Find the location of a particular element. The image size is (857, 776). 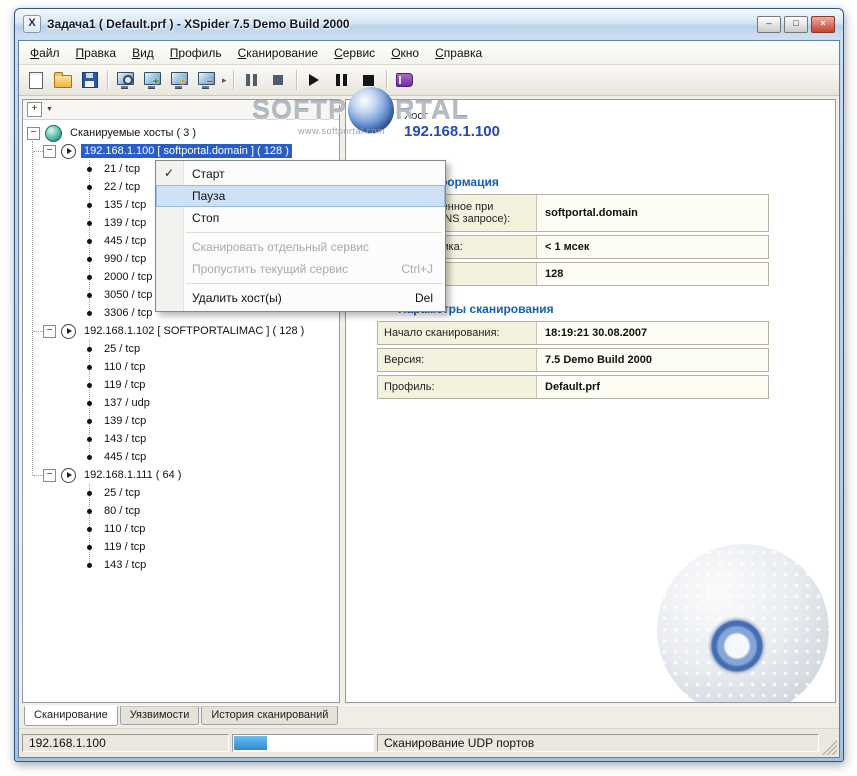

tree-host-item: 192.168.1.102 [ SOFTPORTALIMAC ] ( 128 ) is located at coordinates (181, 331).